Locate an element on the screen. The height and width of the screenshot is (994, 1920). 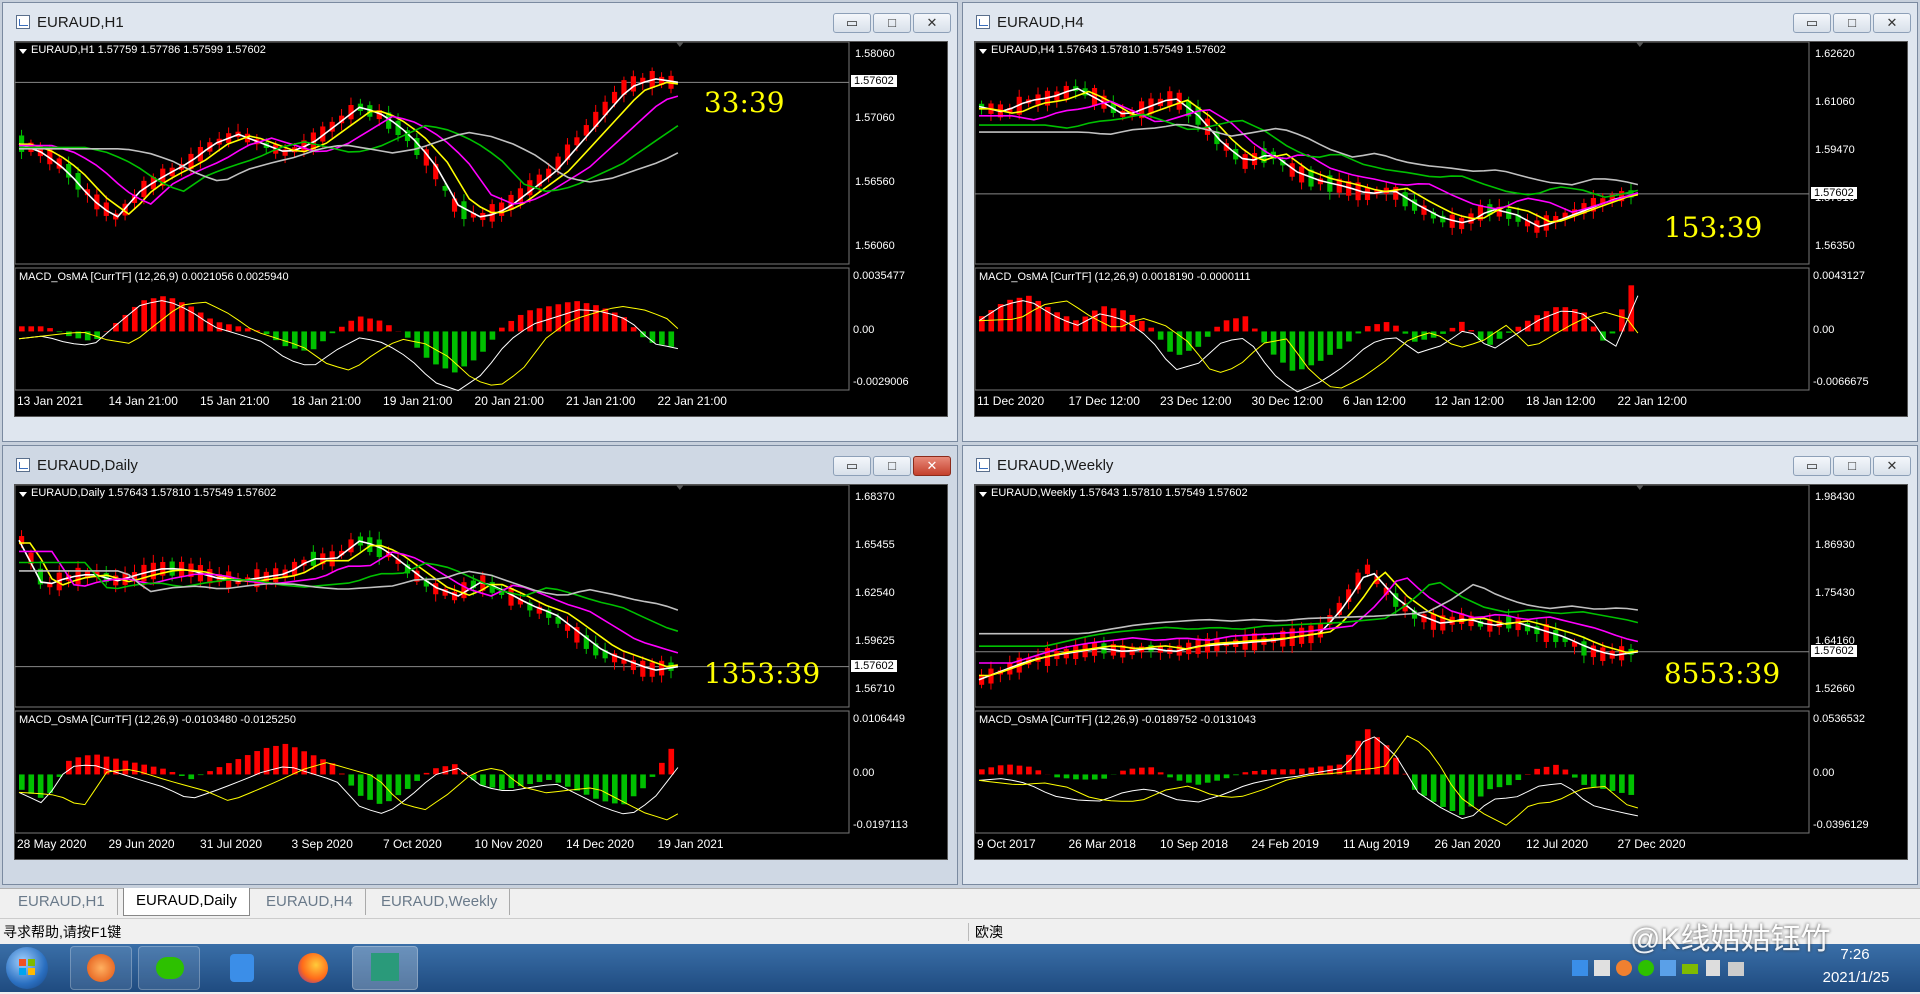
time-axis-label: 11 Aug 2019 is located at coordinates (1376, 844).